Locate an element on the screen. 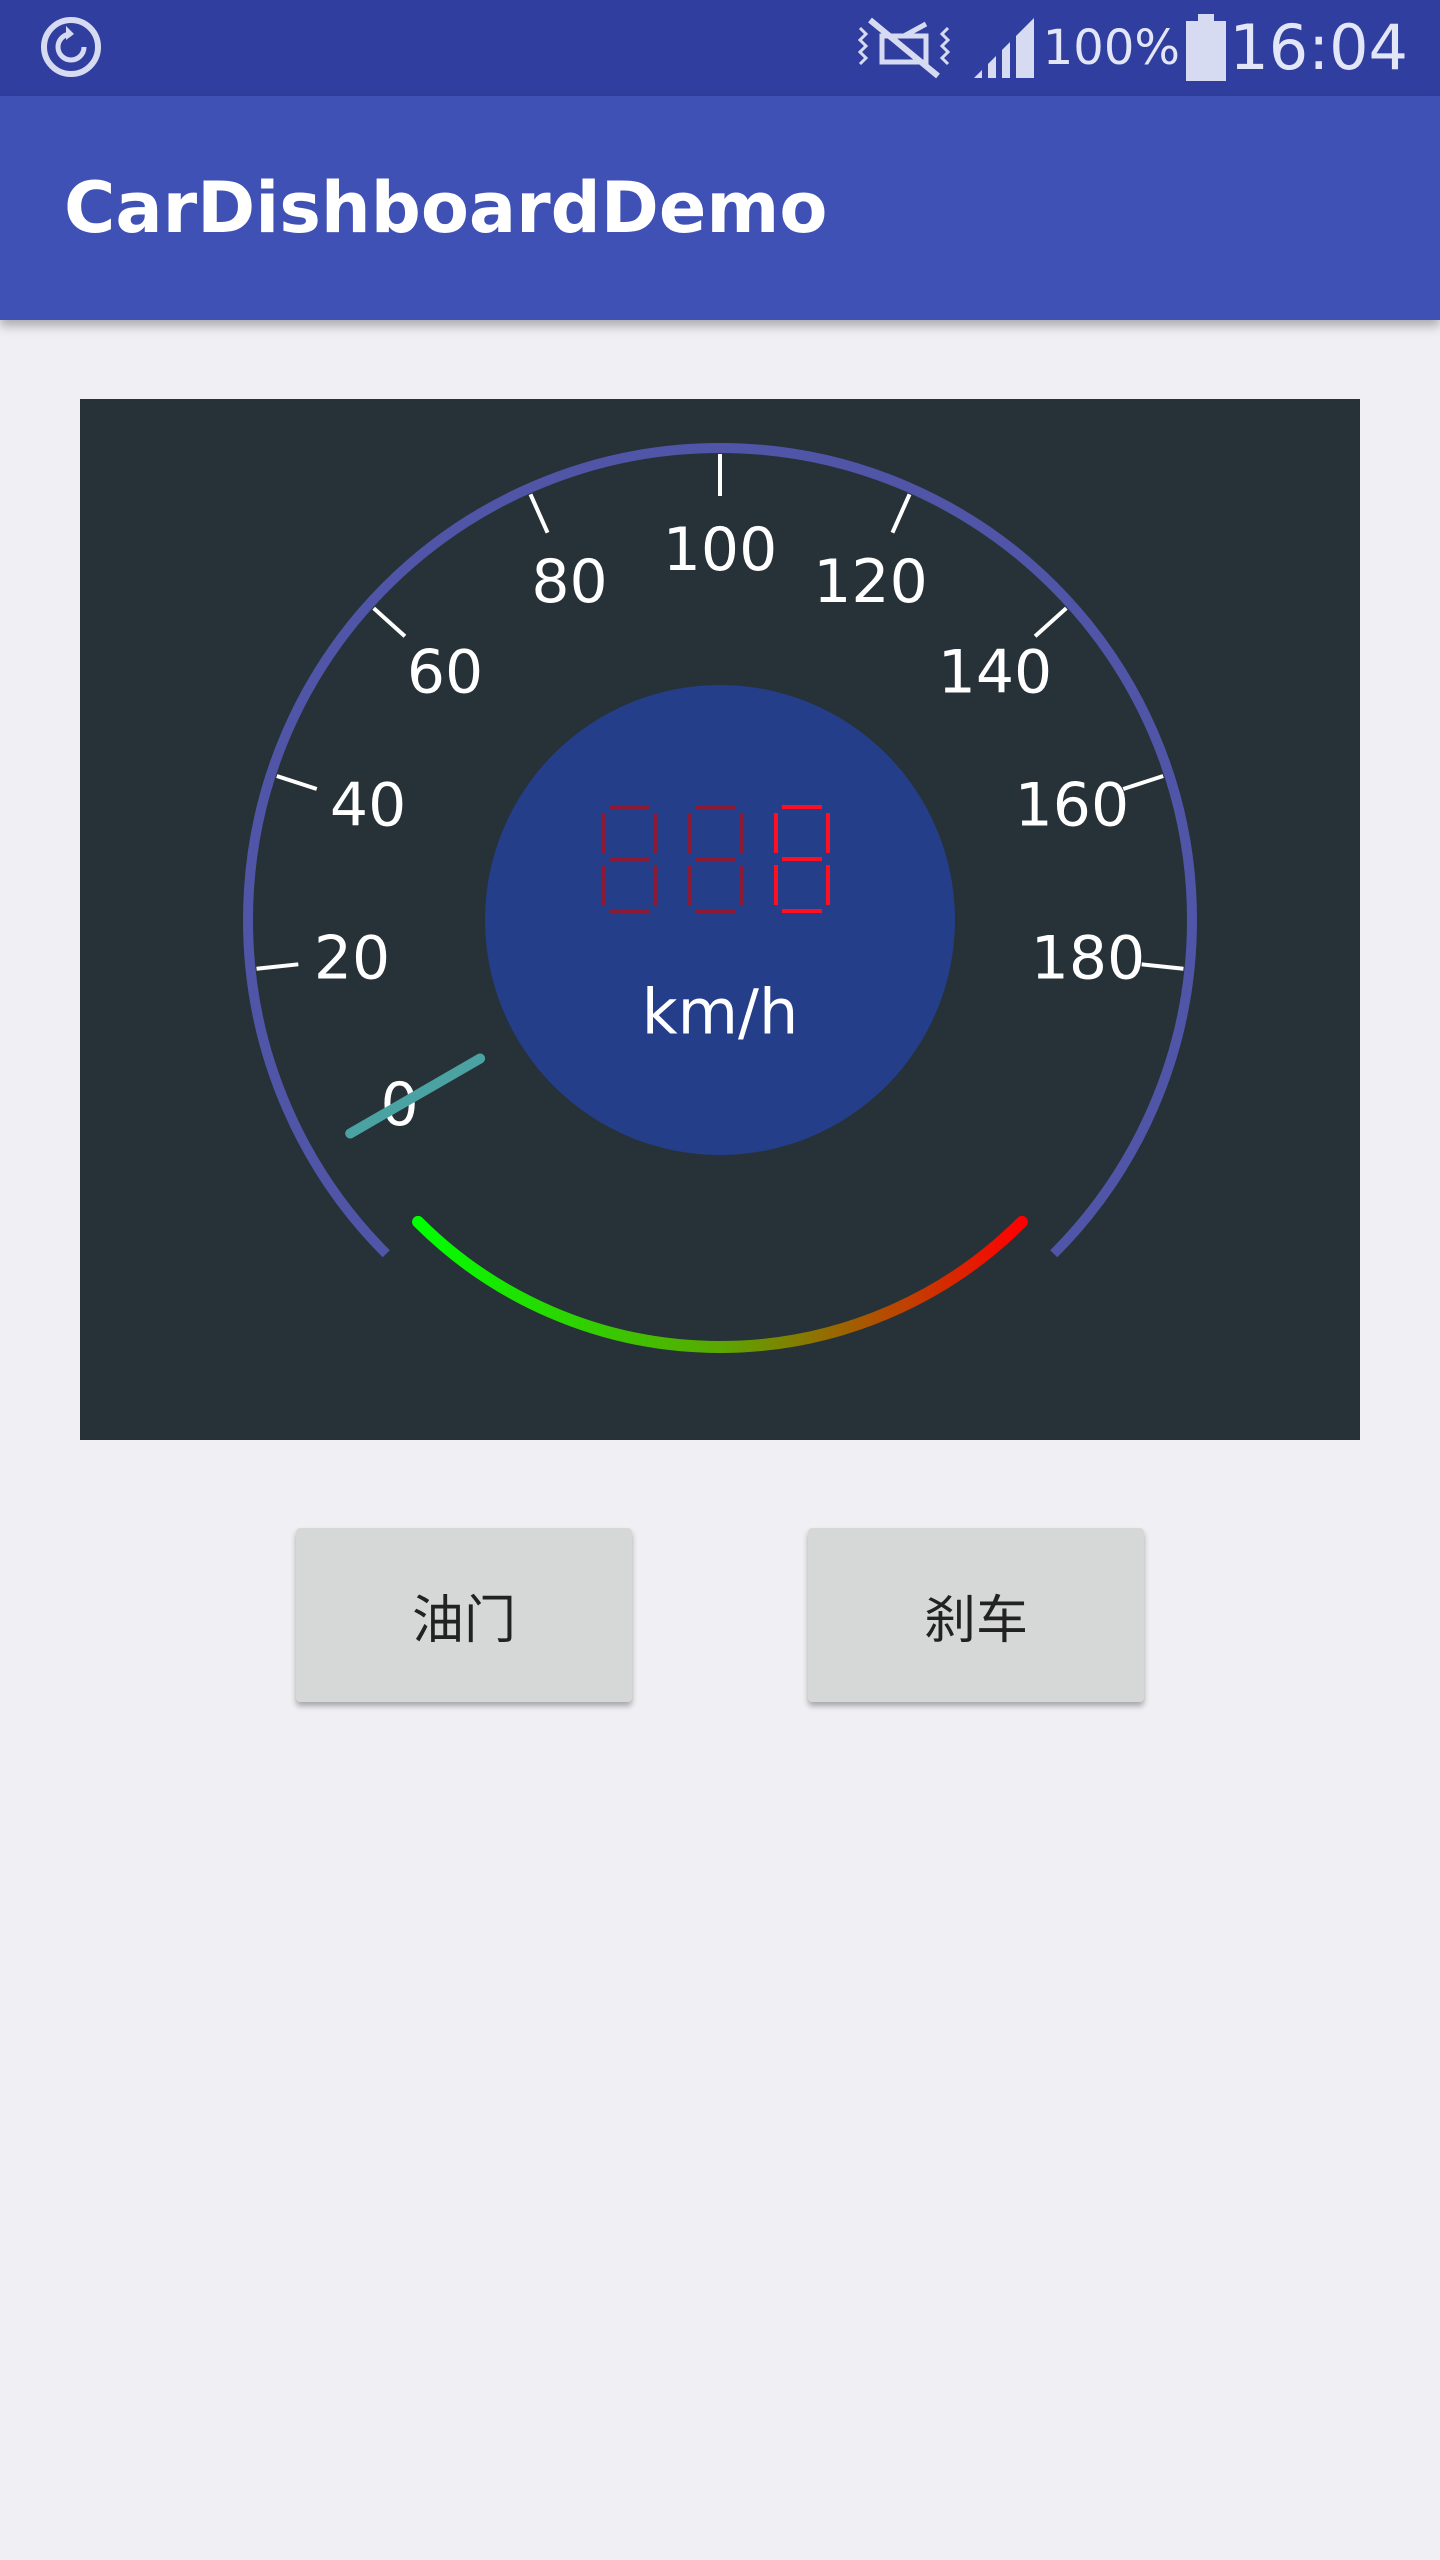  throttle-button: 油门 is located at coordinates (464, 1615).